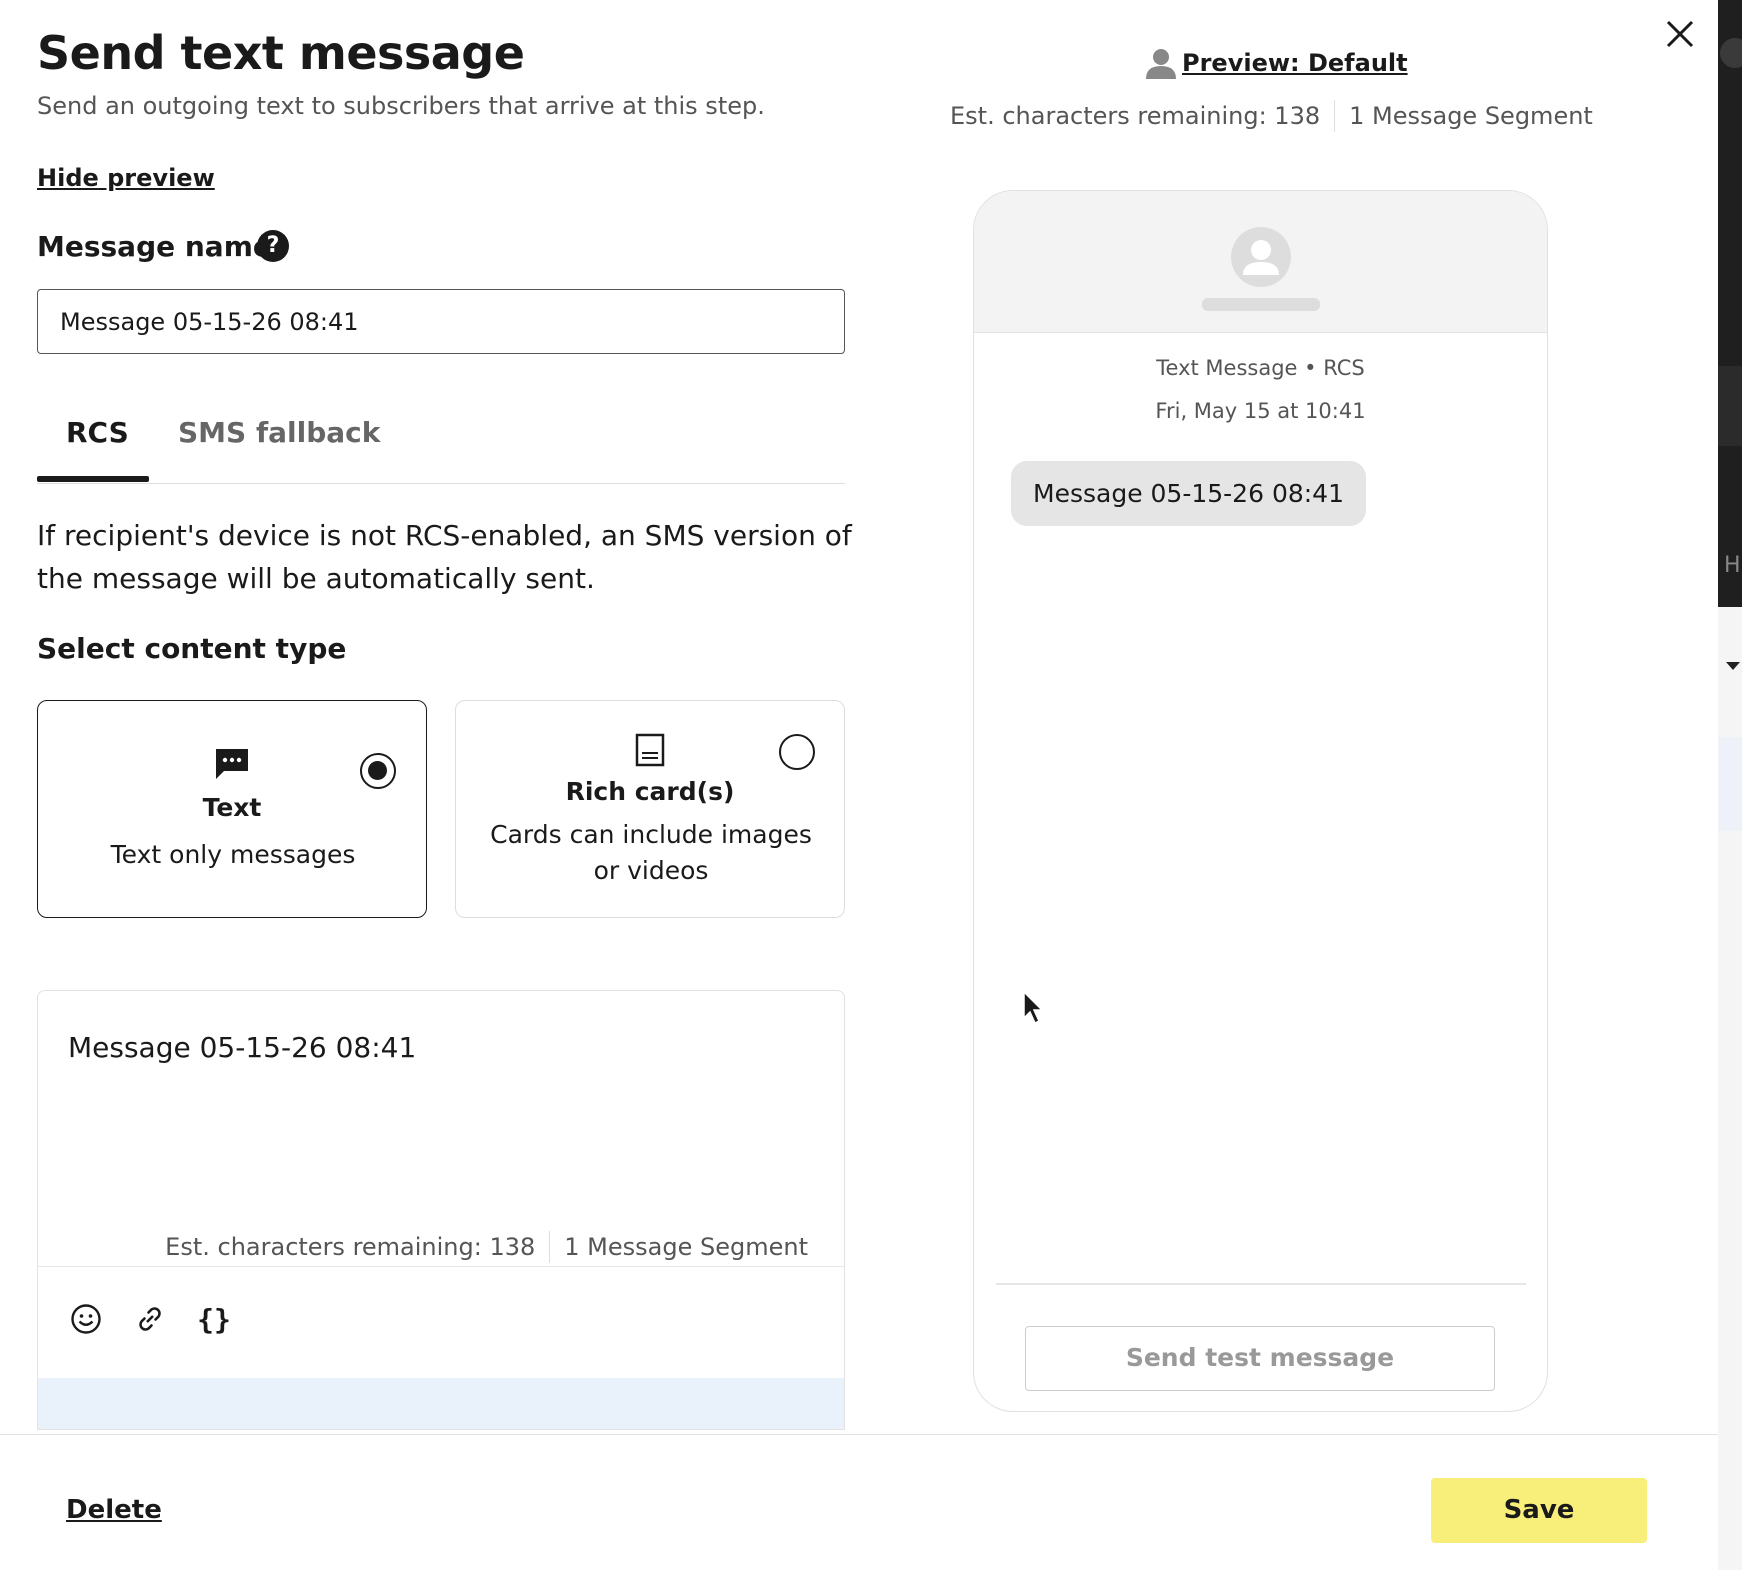 The height and width of the screenshot is (1570, 1742). What do you see at coordinates (1135, 116) in the screenshot?
I see `preview-chars-remaining: Est. characters remaining: 138` at bounding box center [1135, 116].